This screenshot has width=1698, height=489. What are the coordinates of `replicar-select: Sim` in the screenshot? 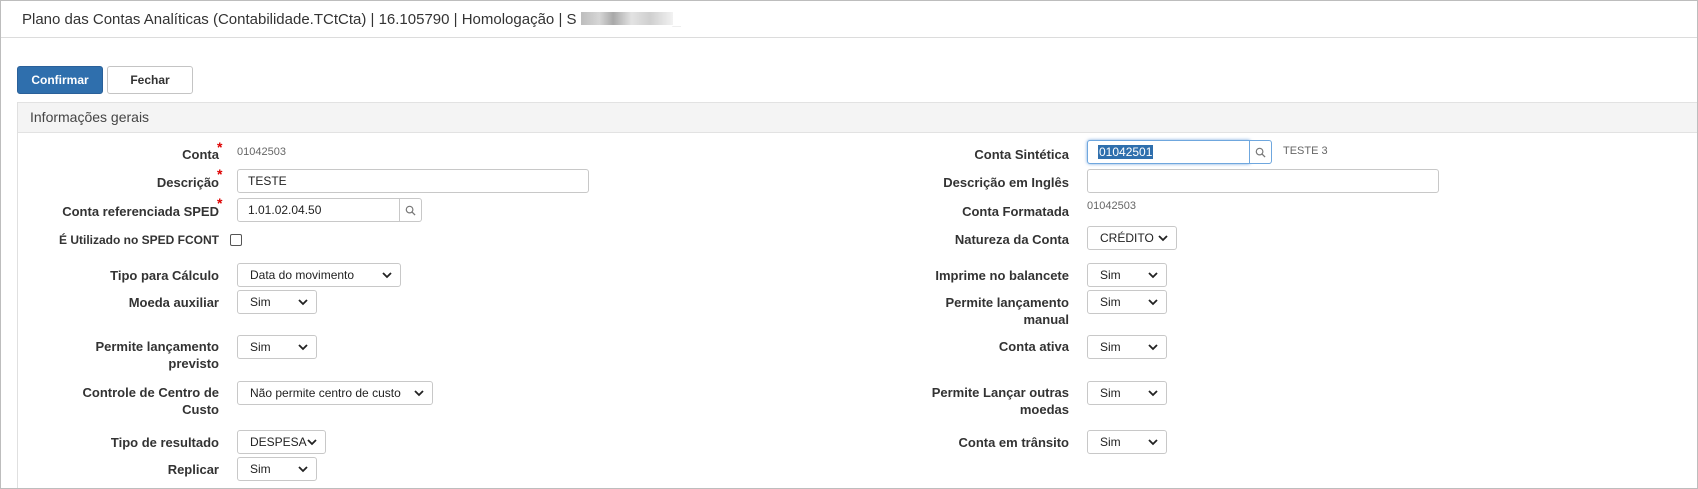 It's located at (277, 469).